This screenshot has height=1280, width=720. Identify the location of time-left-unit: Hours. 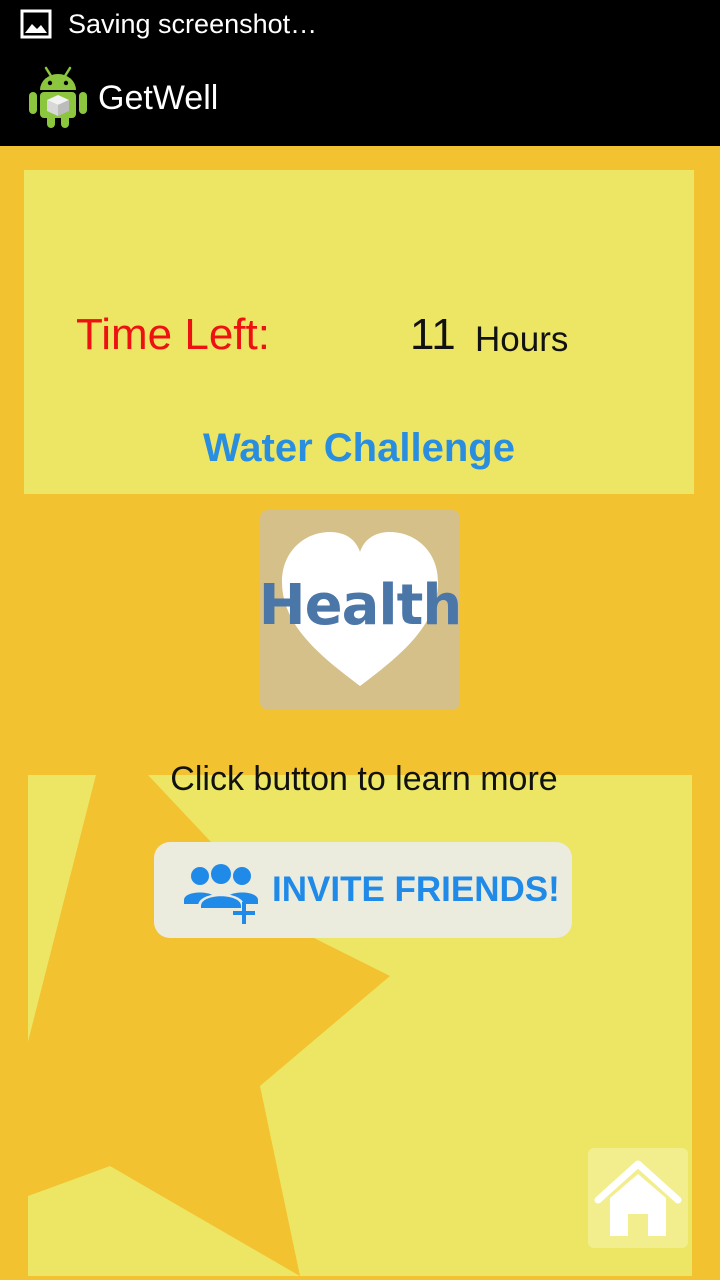
(522, 339).